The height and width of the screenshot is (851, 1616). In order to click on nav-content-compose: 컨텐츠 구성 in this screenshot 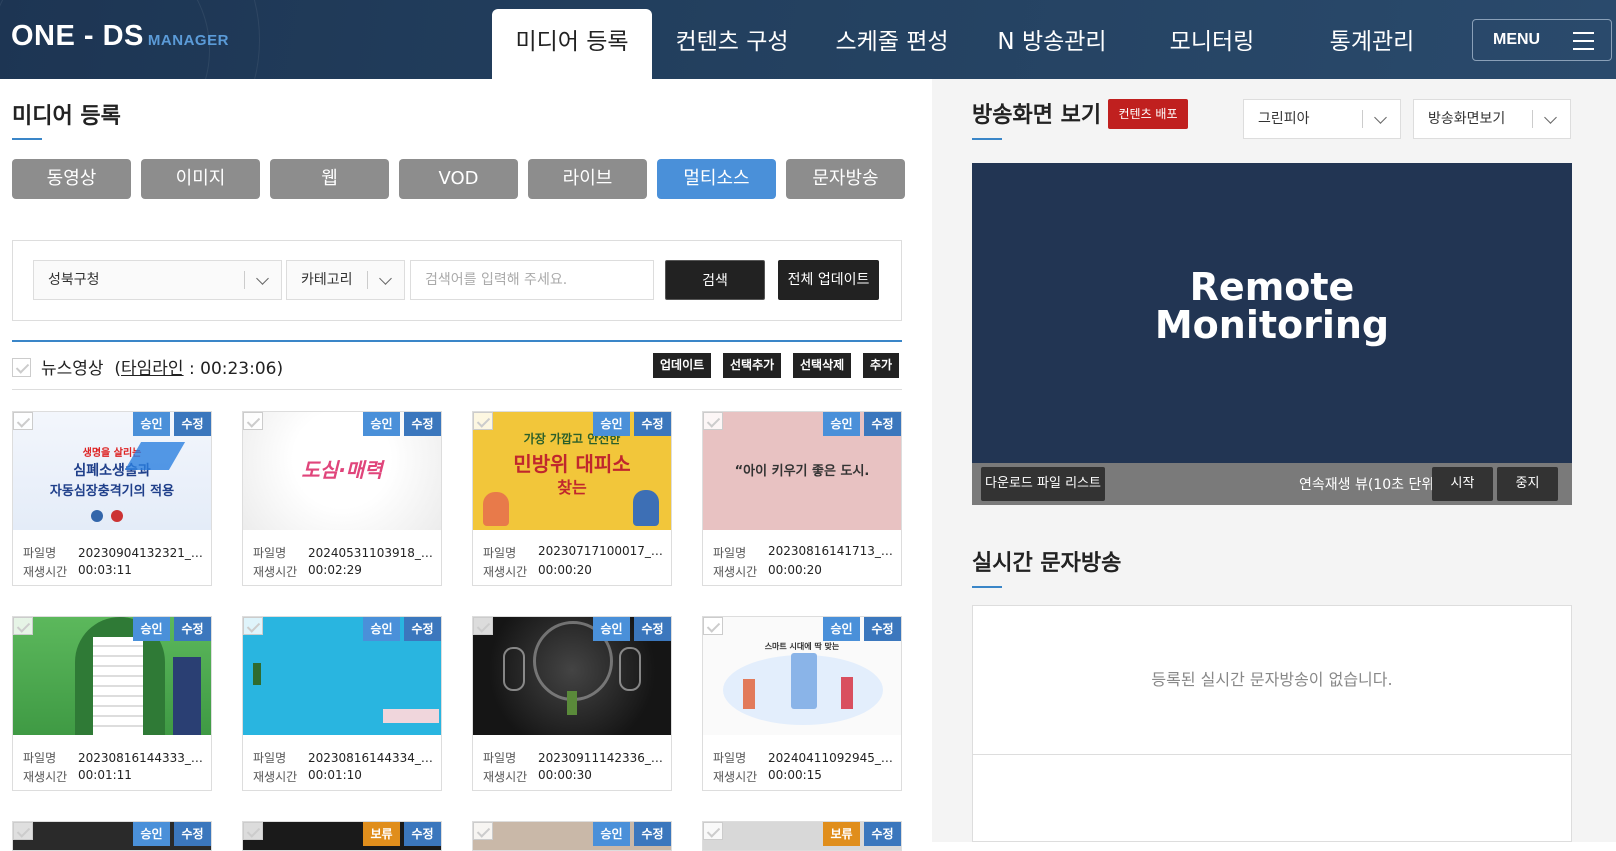, I will do `click(732, 44)`.